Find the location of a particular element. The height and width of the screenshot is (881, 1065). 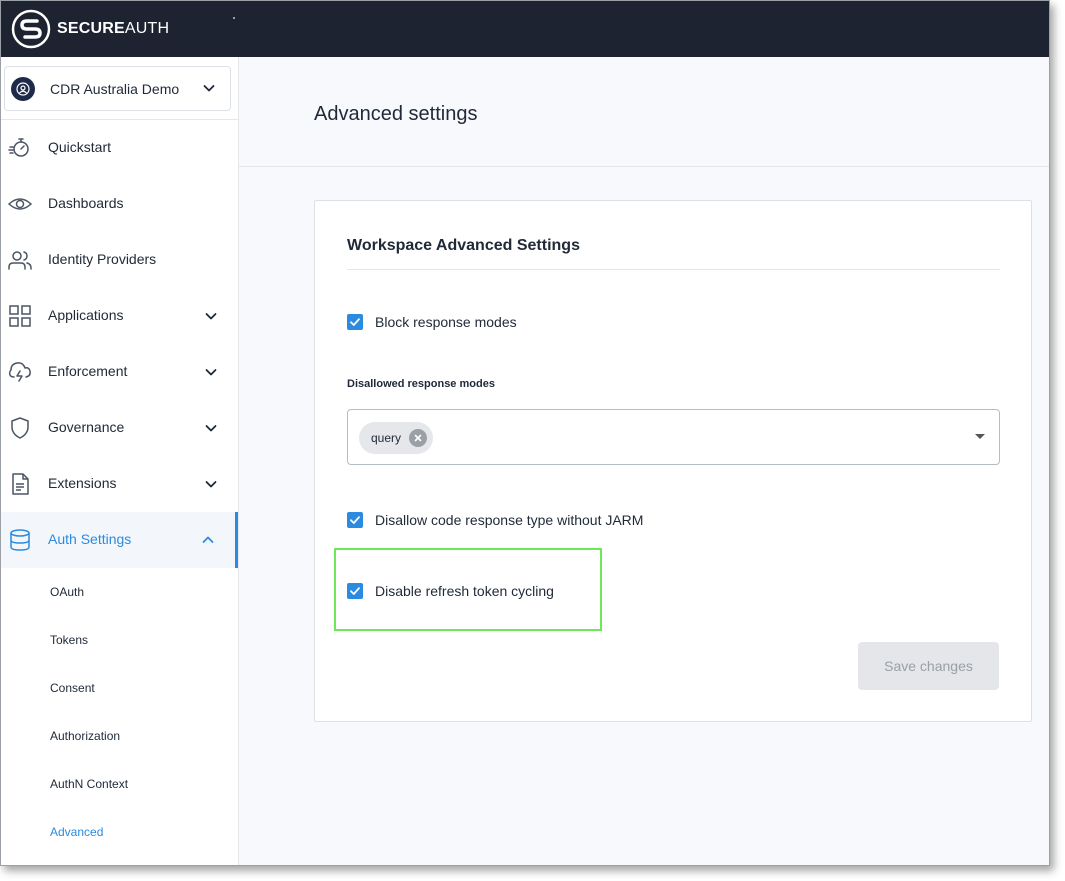

sidebar-item-auth-settings: Auth Settings is located at coordinates (119, 540).